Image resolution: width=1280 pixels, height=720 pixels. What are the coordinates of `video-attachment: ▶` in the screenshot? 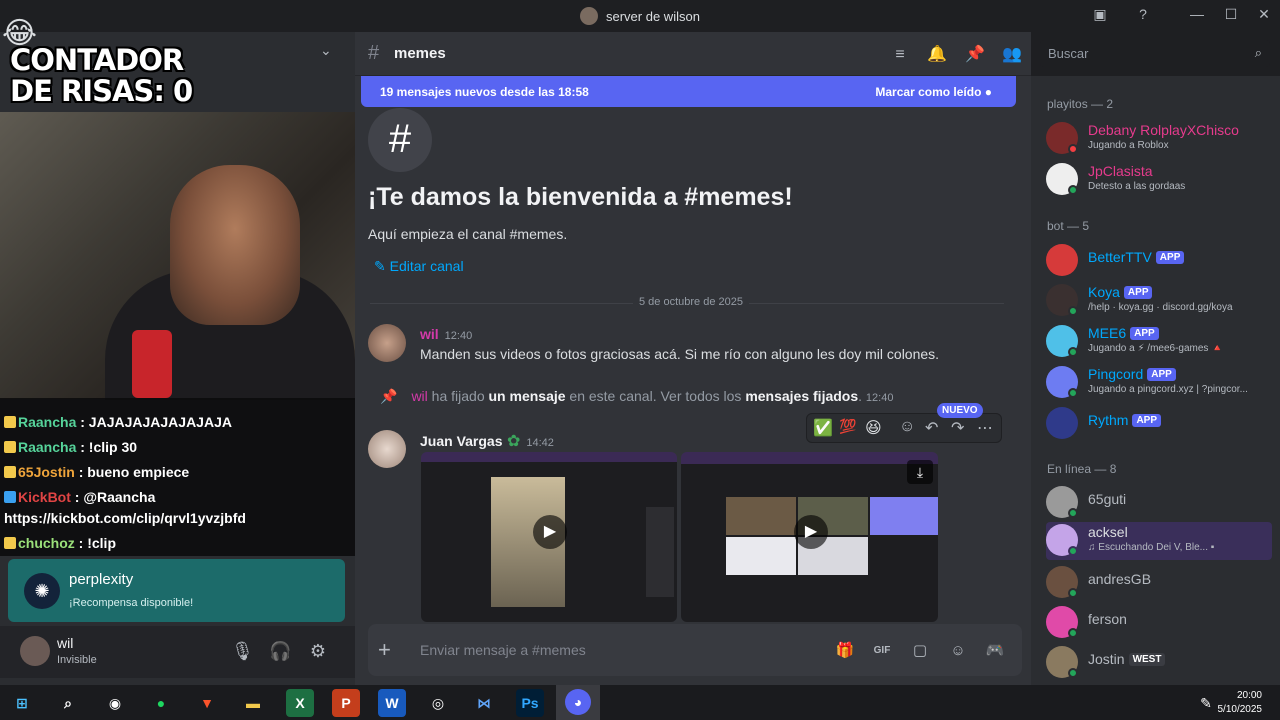 It's located at (549, 537).